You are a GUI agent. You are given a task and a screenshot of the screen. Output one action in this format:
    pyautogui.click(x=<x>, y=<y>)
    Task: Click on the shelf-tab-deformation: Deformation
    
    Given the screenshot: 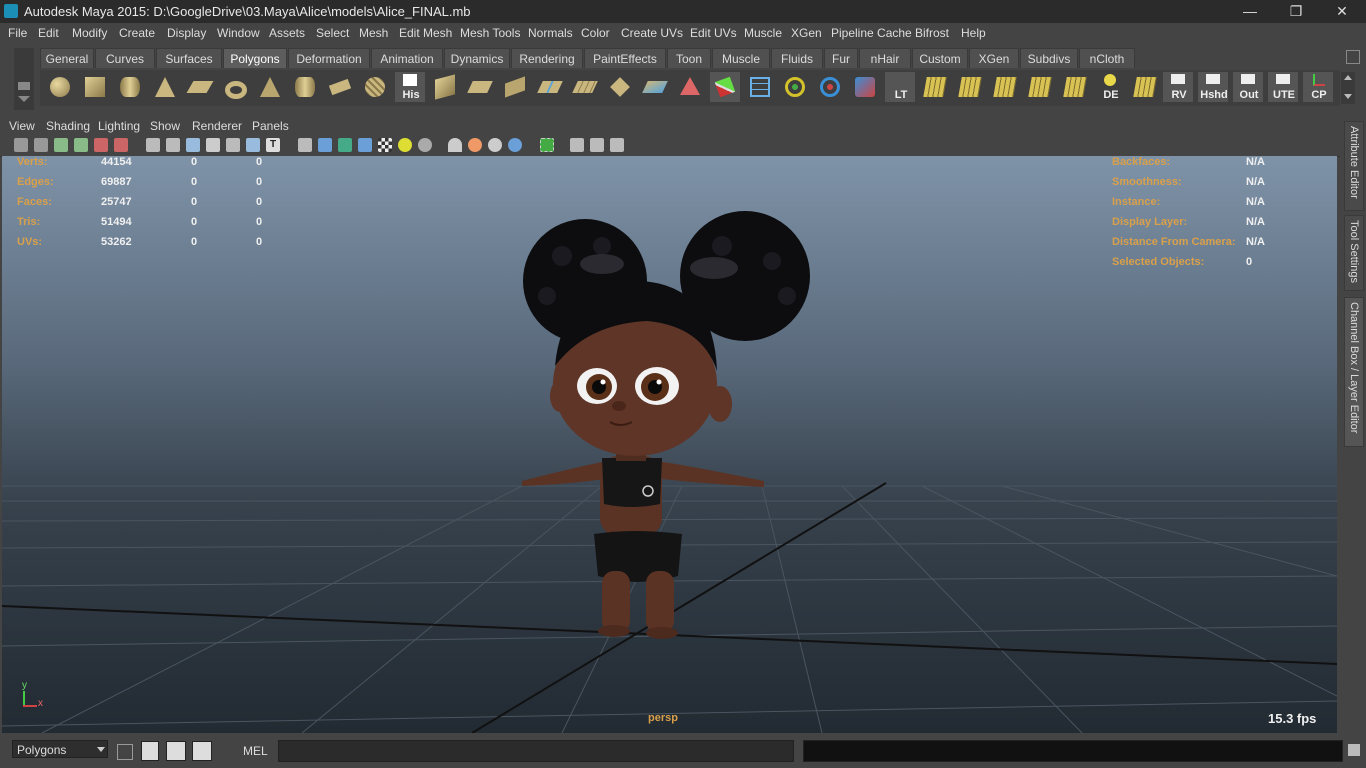 What is the action you would take?
    pyautogui.click(x=329, y=58)
    